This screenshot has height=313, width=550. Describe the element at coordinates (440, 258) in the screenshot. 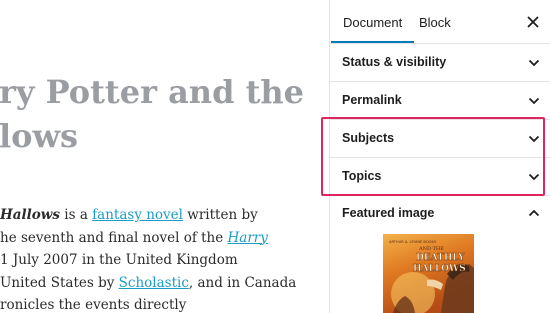

I see `cover-title-line-1: DEATHLY` at that location.